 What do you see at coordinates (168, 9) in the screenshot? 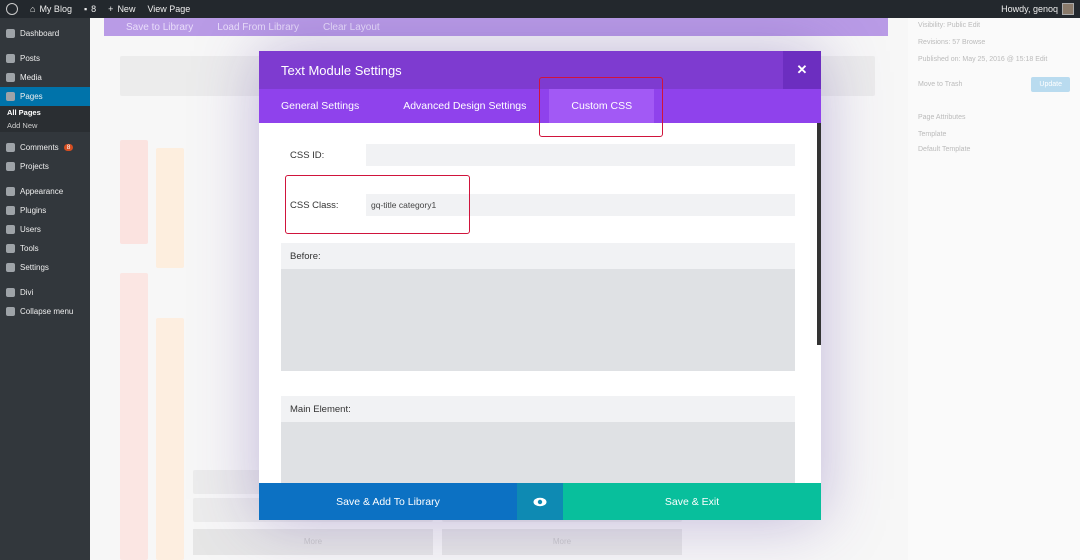
I see `view-page-link: View Page` at bounding box center [168, 9].